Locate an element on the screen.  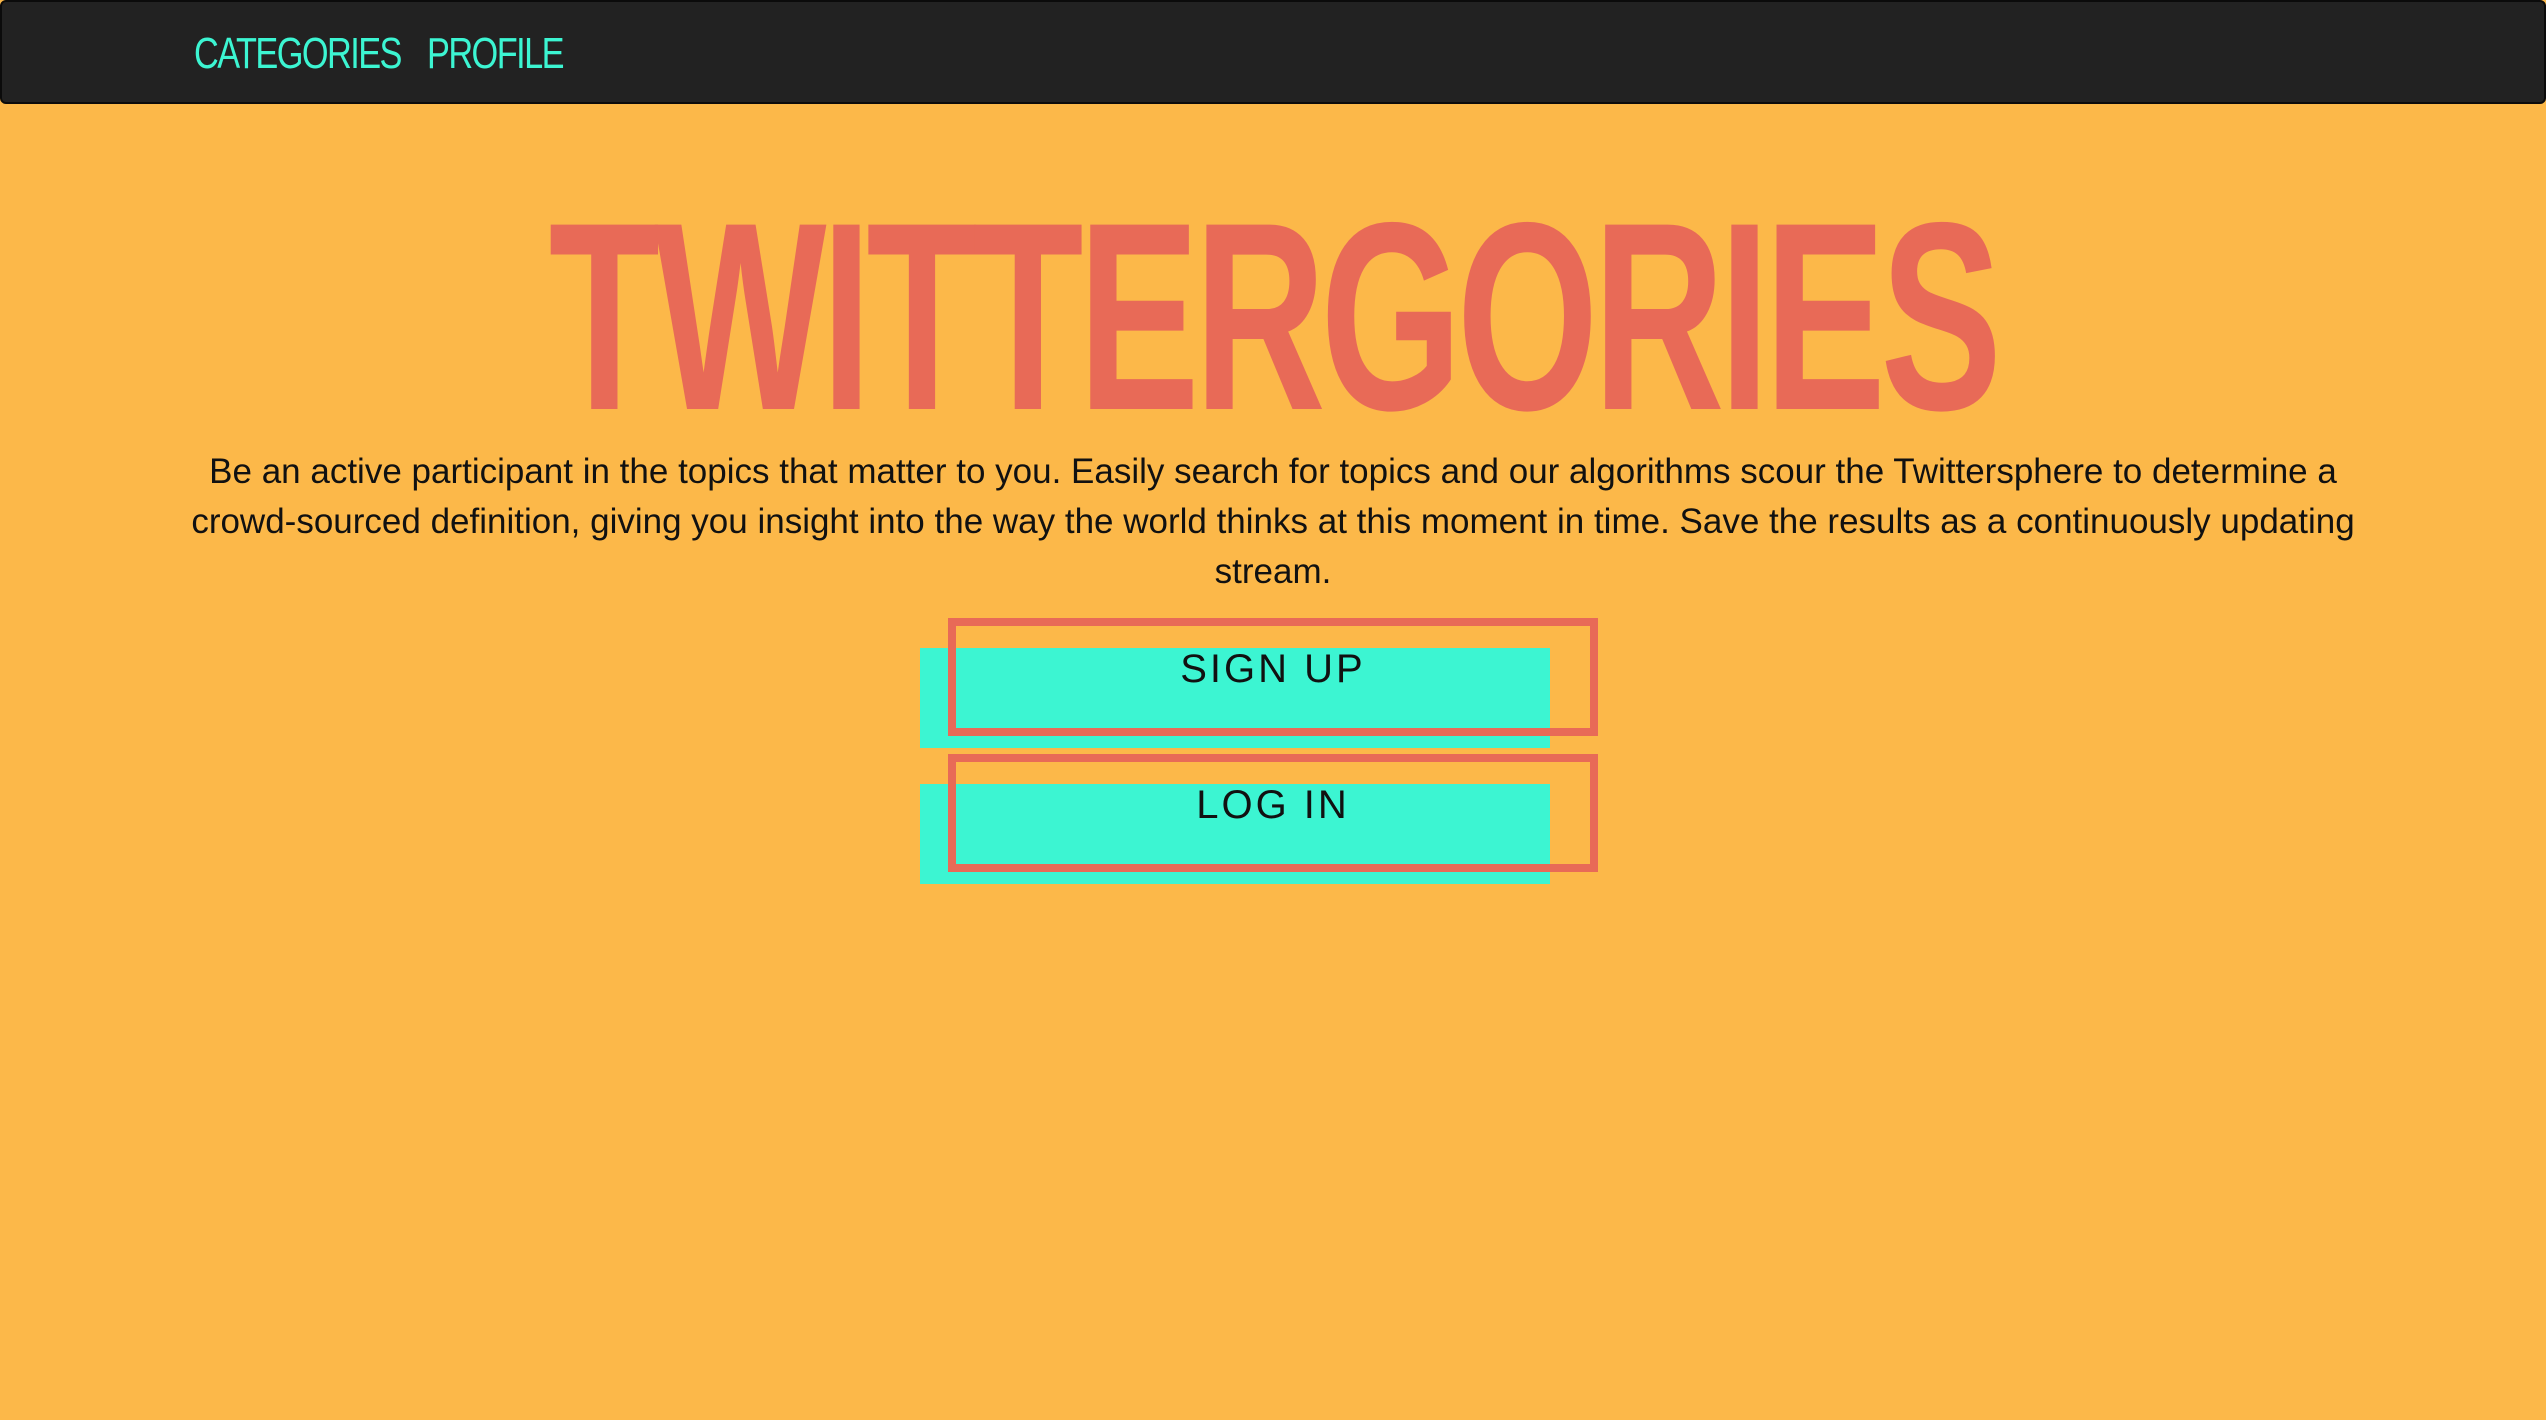
log-in-button-label: LOG IN is located at coordinates (1273, 805).